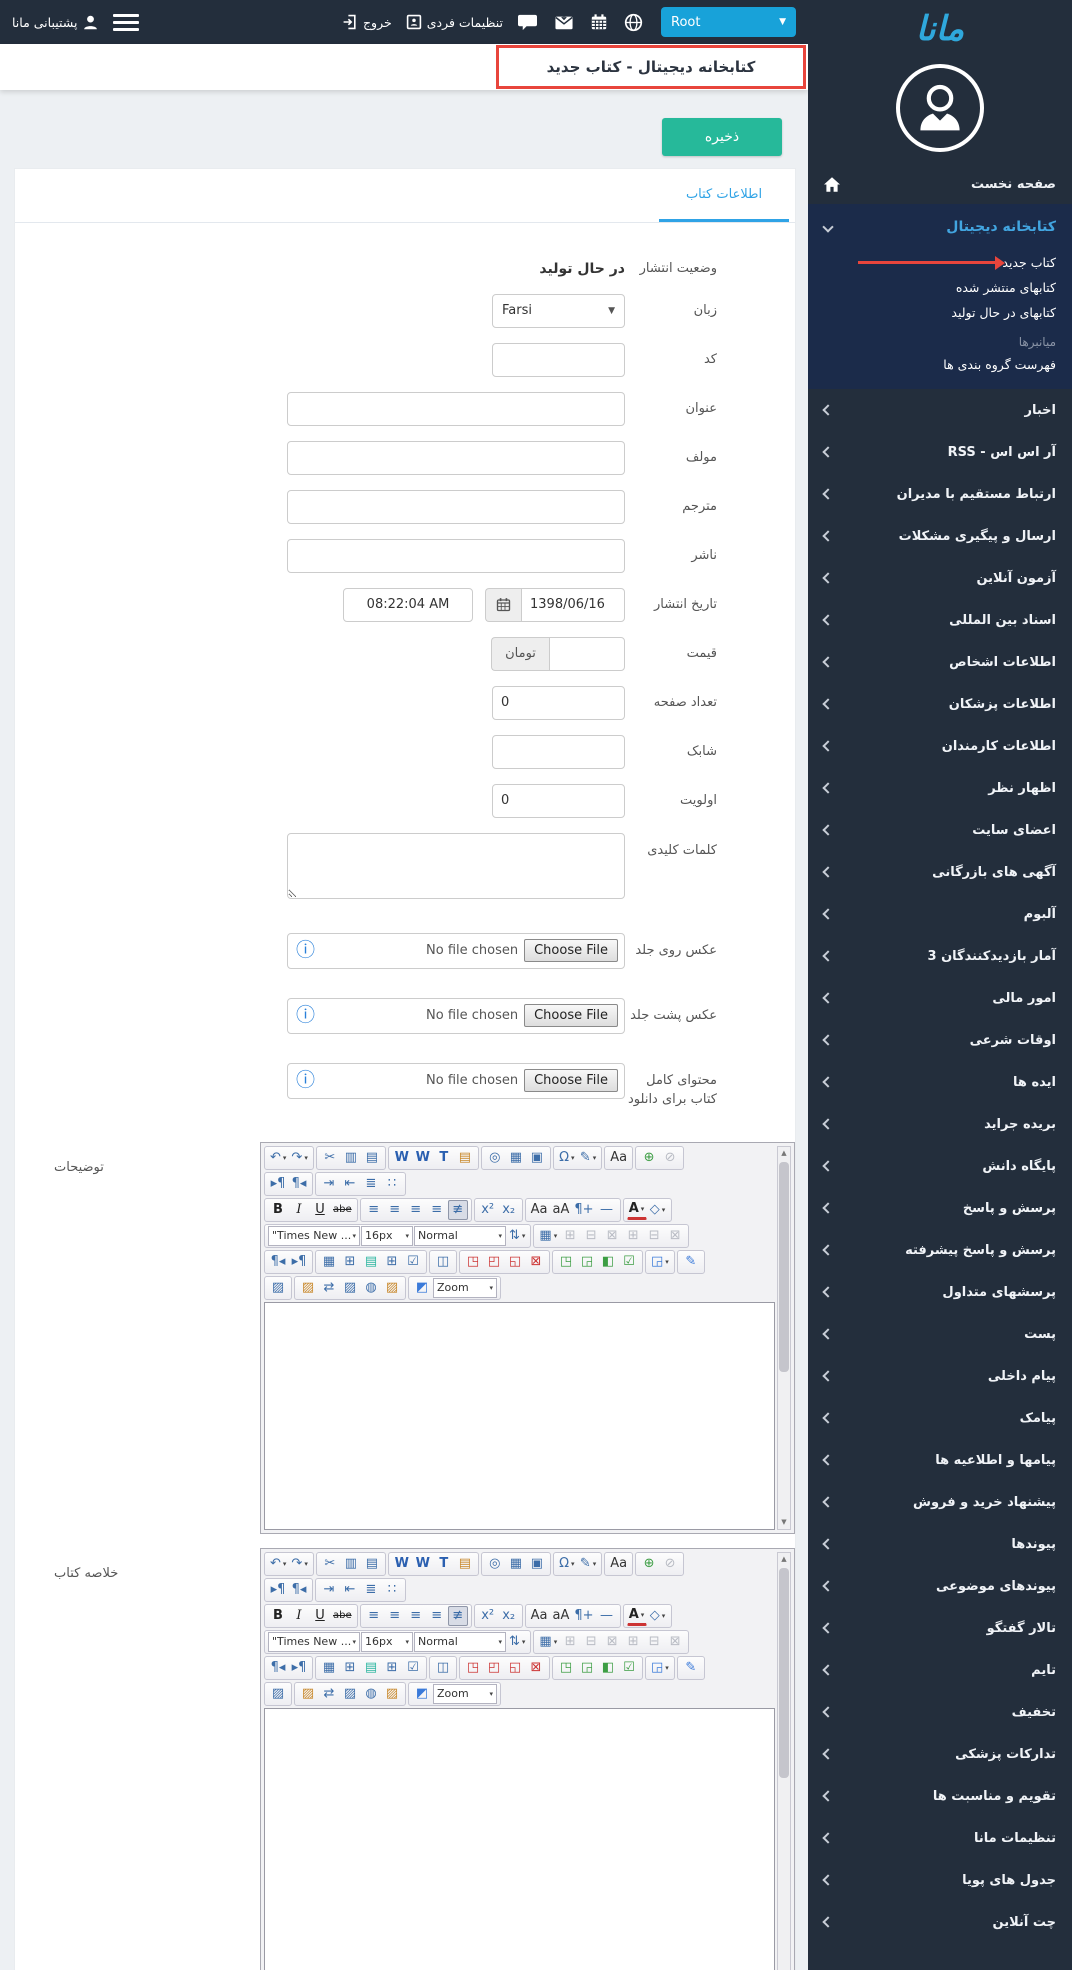  Describe the element at coordinates (940, 1712) in the screenshot. I see `sidebar-item: تخفیف` at that location.